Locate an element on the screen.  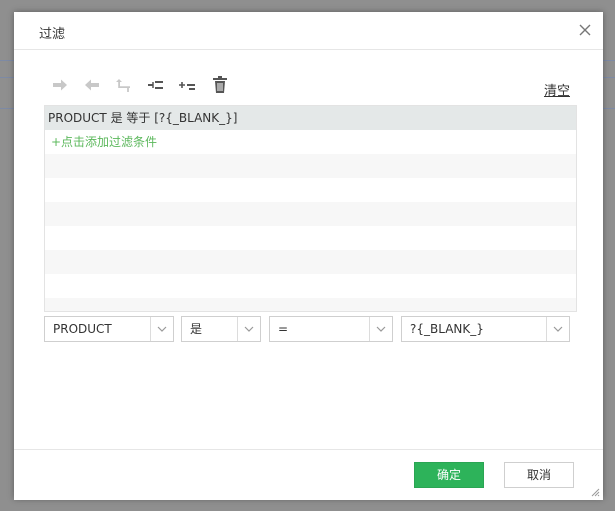
operator-select-value: = is located at coordinates (283, 329).